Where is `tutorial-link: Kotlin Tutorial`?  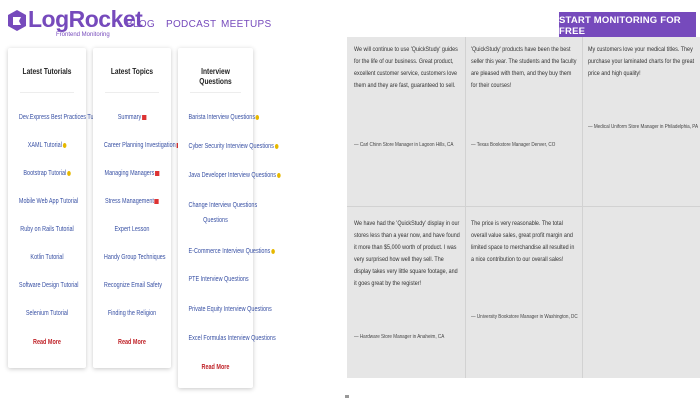
tutorial-link: Kotlin Tutorial is located at coordinates (47, 256).